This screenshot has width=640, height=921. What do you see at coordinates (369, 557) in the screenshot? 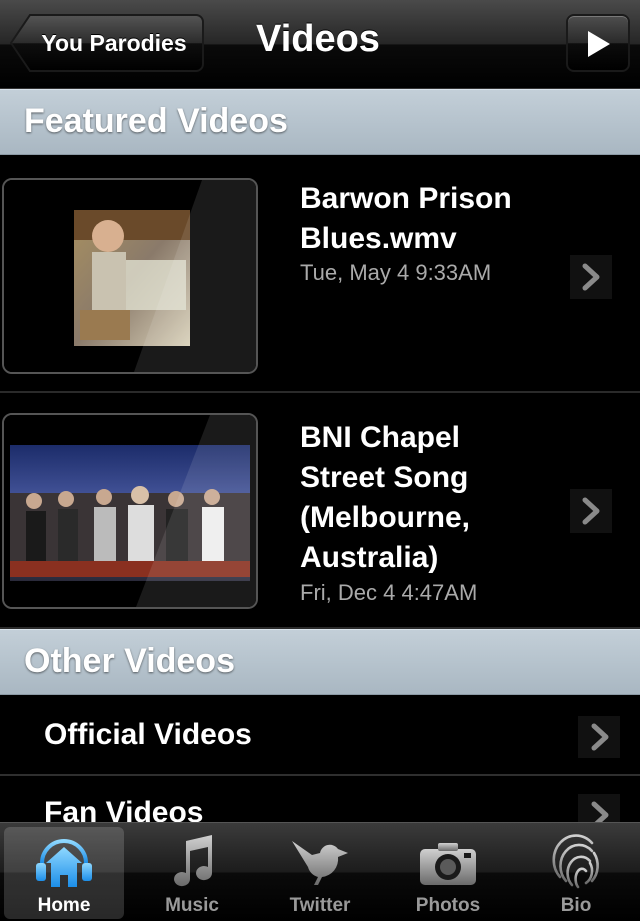
I see `video-title-line: Australia)` at bounding box center [369, 557].